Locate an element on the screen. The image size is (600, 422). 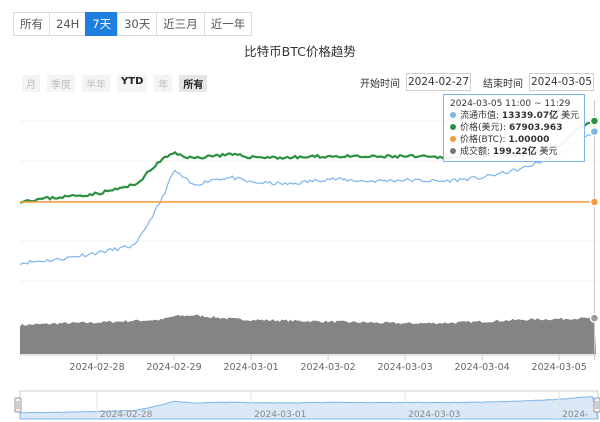
x-tick-label: 2024-03-03 is located at coordinates (404, 367).